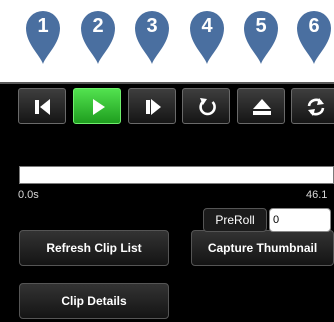  Describe the element at coordinates (176, 175) in the screenshot. I see `timeline-scrubber` at that location.